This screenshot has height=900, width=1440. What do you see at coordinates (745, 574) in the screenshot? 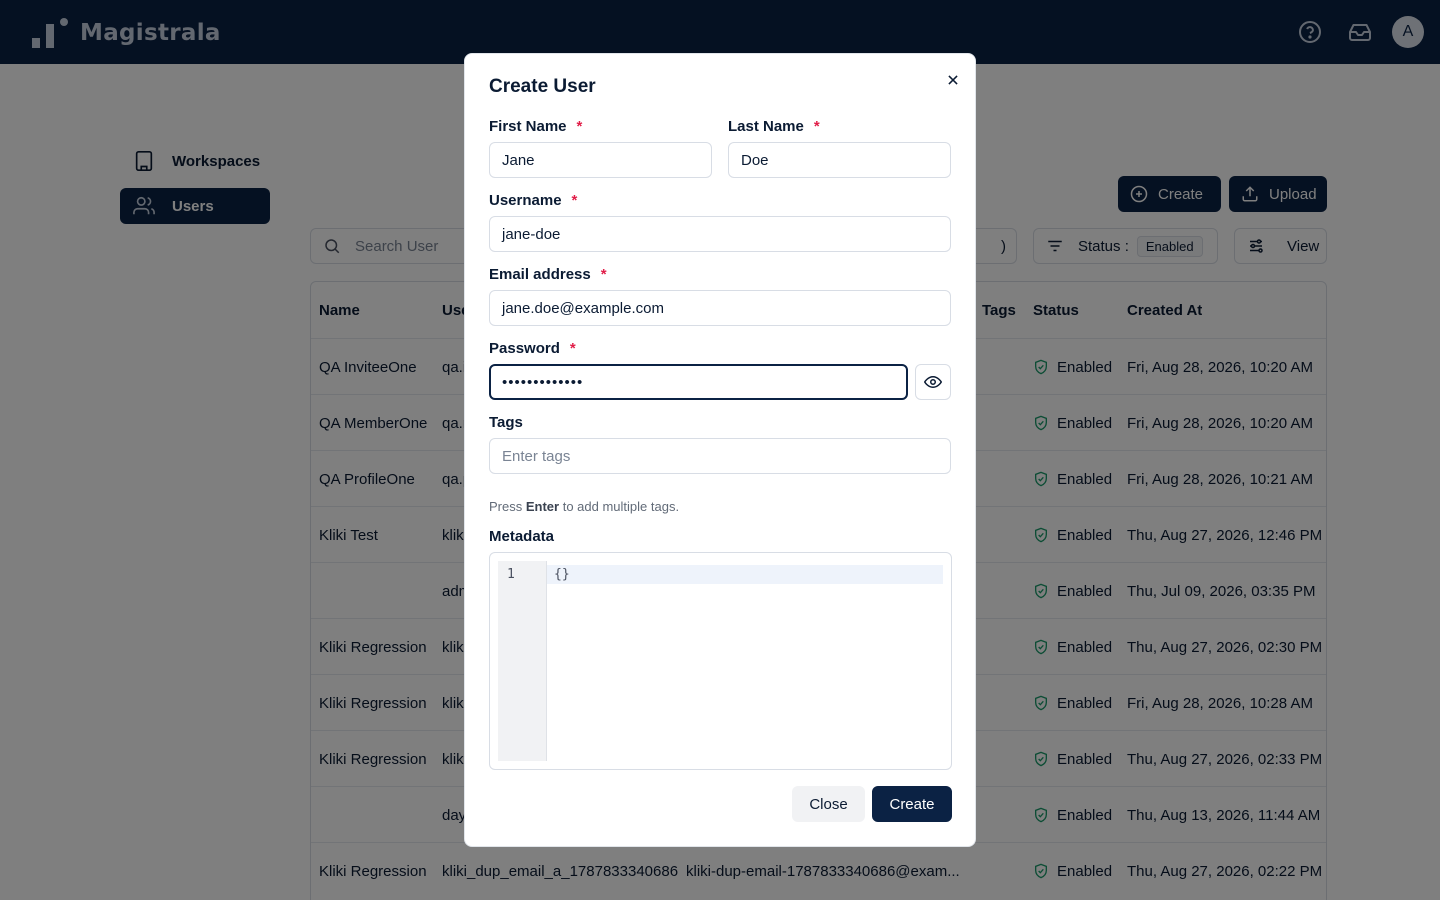
I see `code-line: {}` at bounding box center [745, 574].